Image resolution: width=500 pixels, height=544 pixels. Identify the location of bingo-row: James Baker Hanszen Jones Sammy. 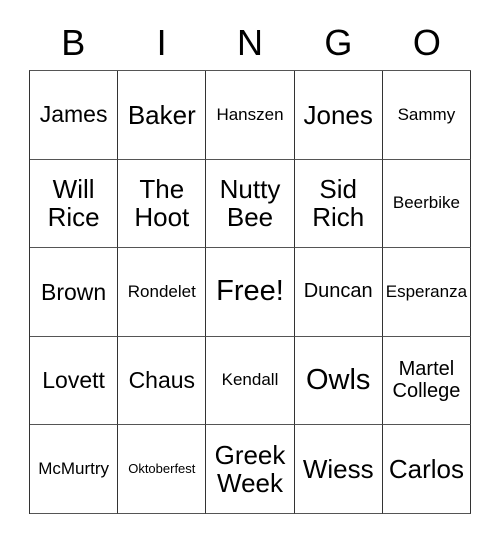
(251, 115).